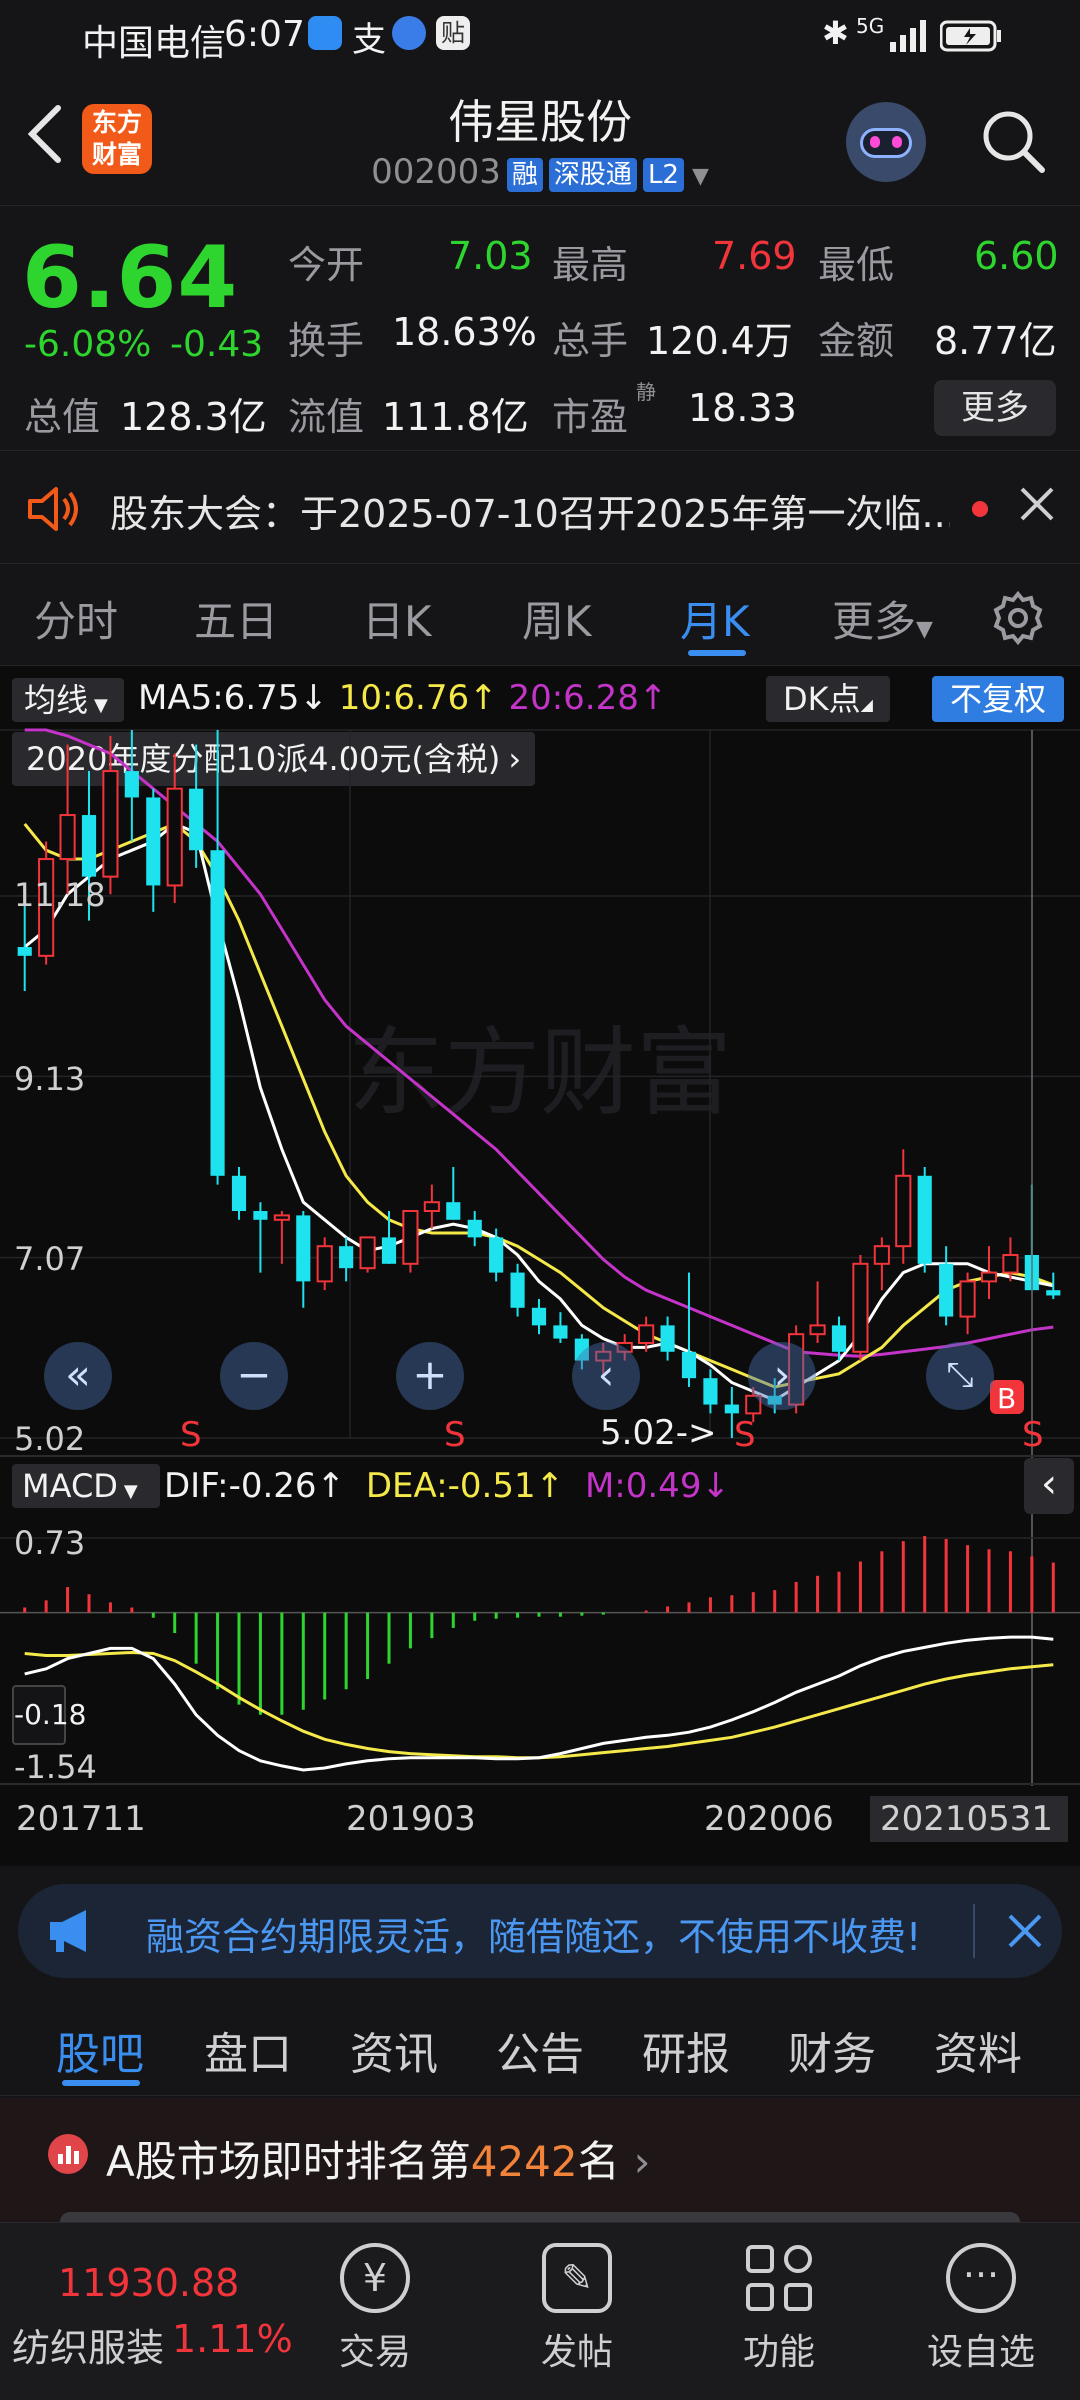  What do you see at coordinates (191, 1435) in the screenshot?
I see `sell-signal-1: S` at bounding box center [191, 1435].